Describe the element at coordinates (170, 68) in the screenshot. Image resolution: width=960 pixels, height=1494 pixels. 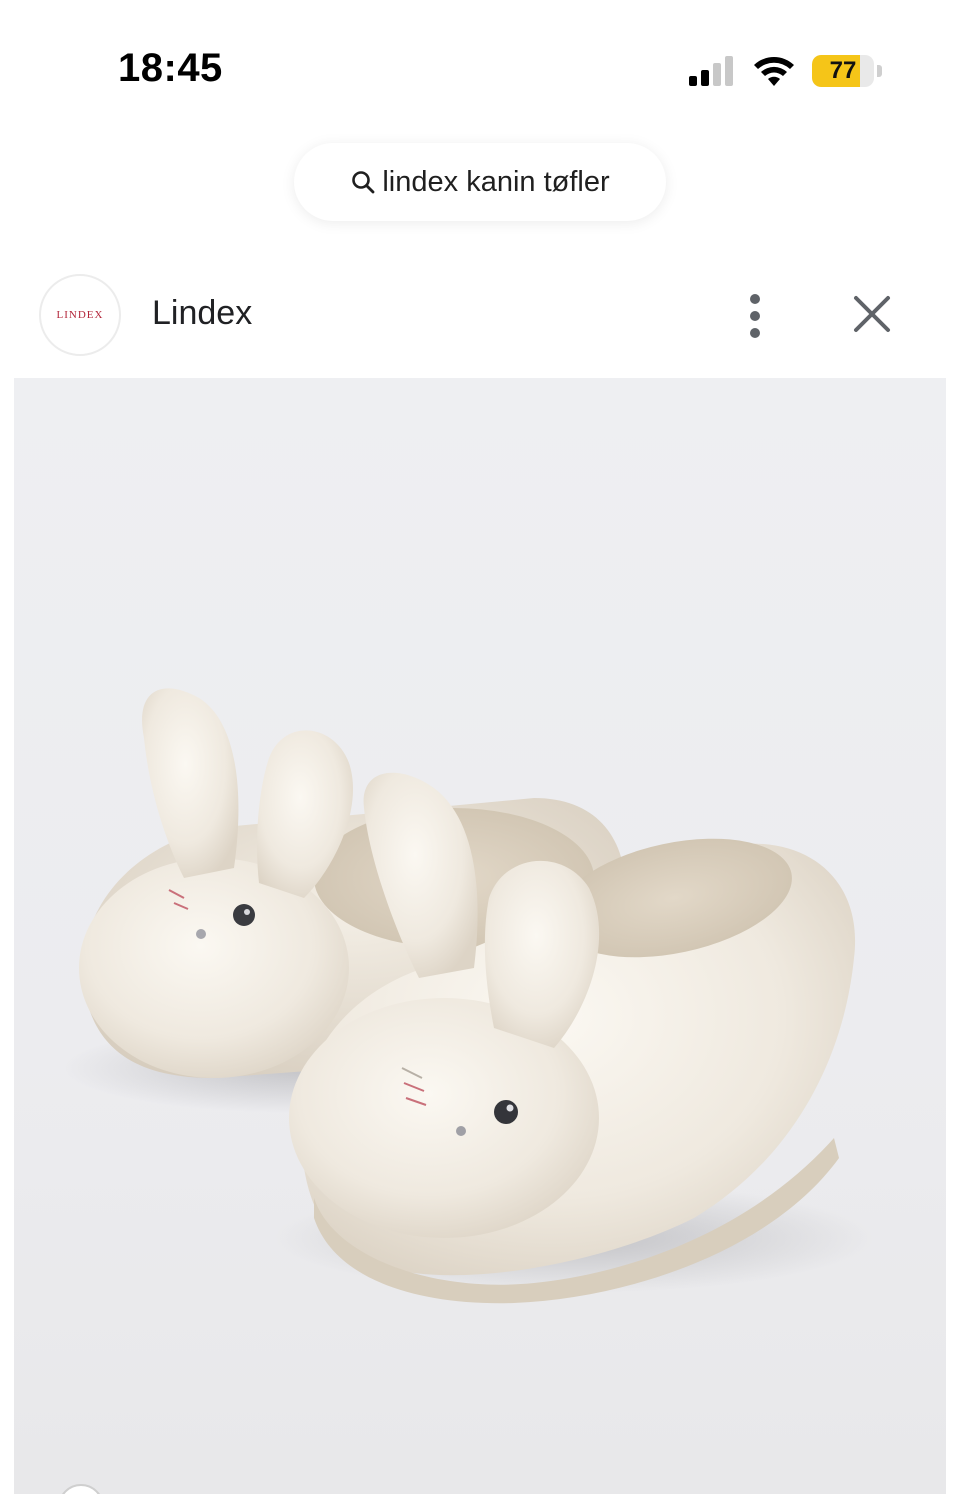
I see `status-time: 18:45` at that location.